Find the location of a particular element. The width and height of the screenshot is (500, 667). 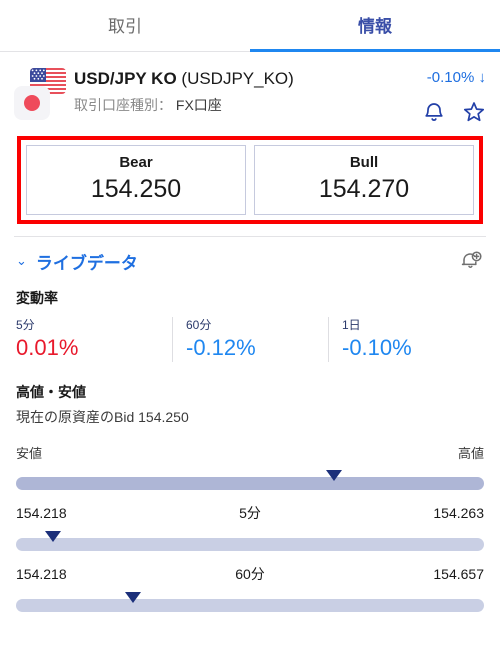

bear-label: Bear is located at coordinates (136, 162).